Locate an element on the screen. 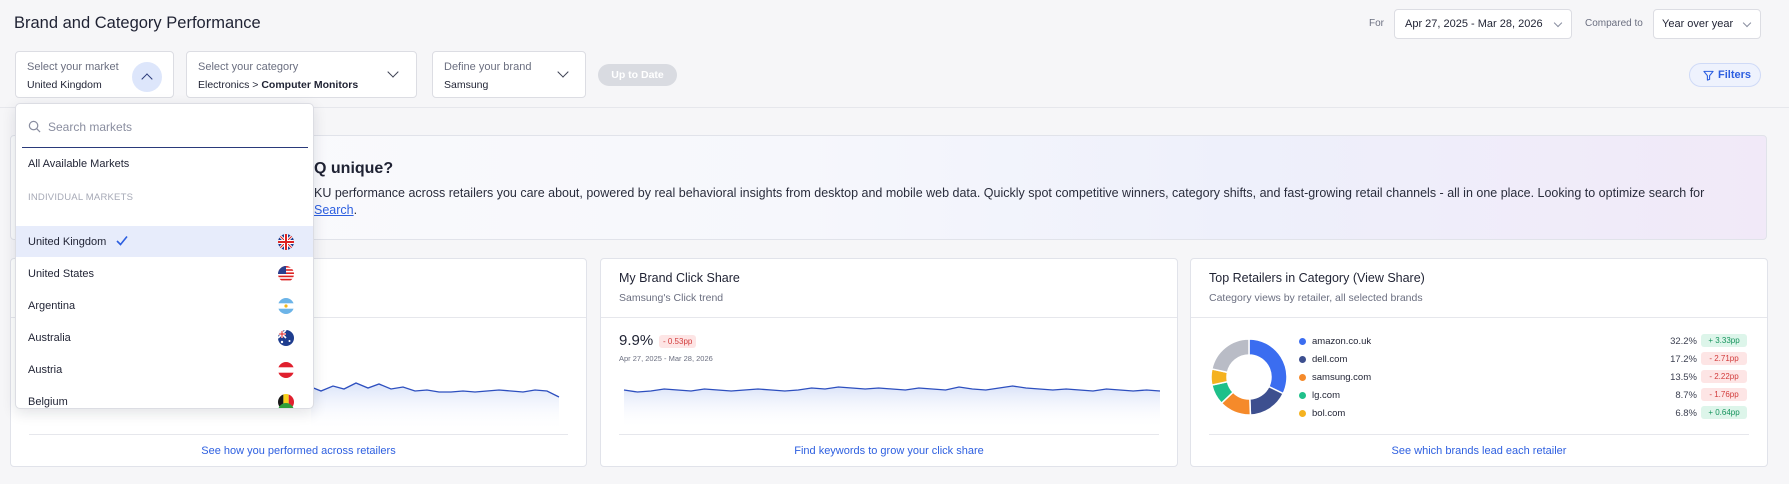 The image size is (1789, 484). retailer-delta-badge: + 3.33pp is located at coordinates (1724, 340).